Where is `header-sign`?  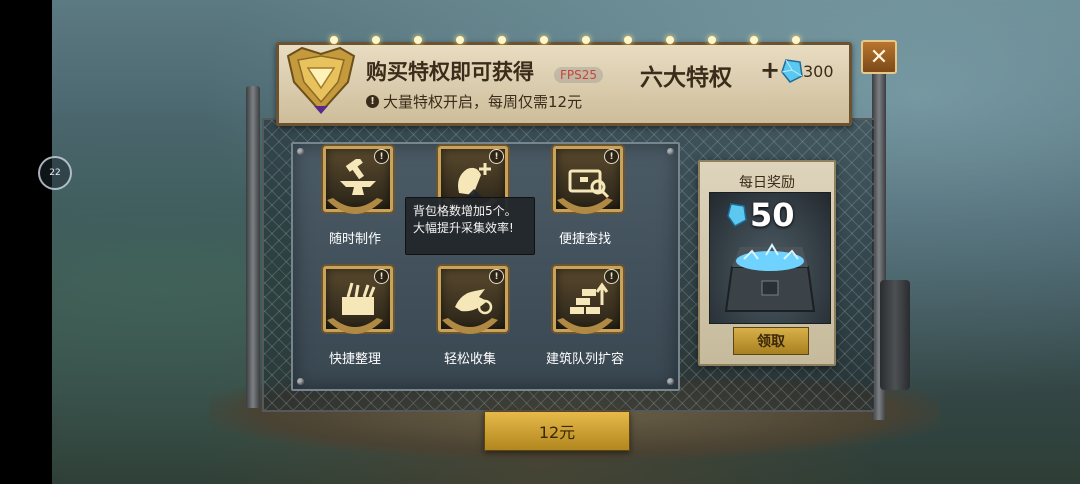
header-sign is located at coordinates (564, 84).